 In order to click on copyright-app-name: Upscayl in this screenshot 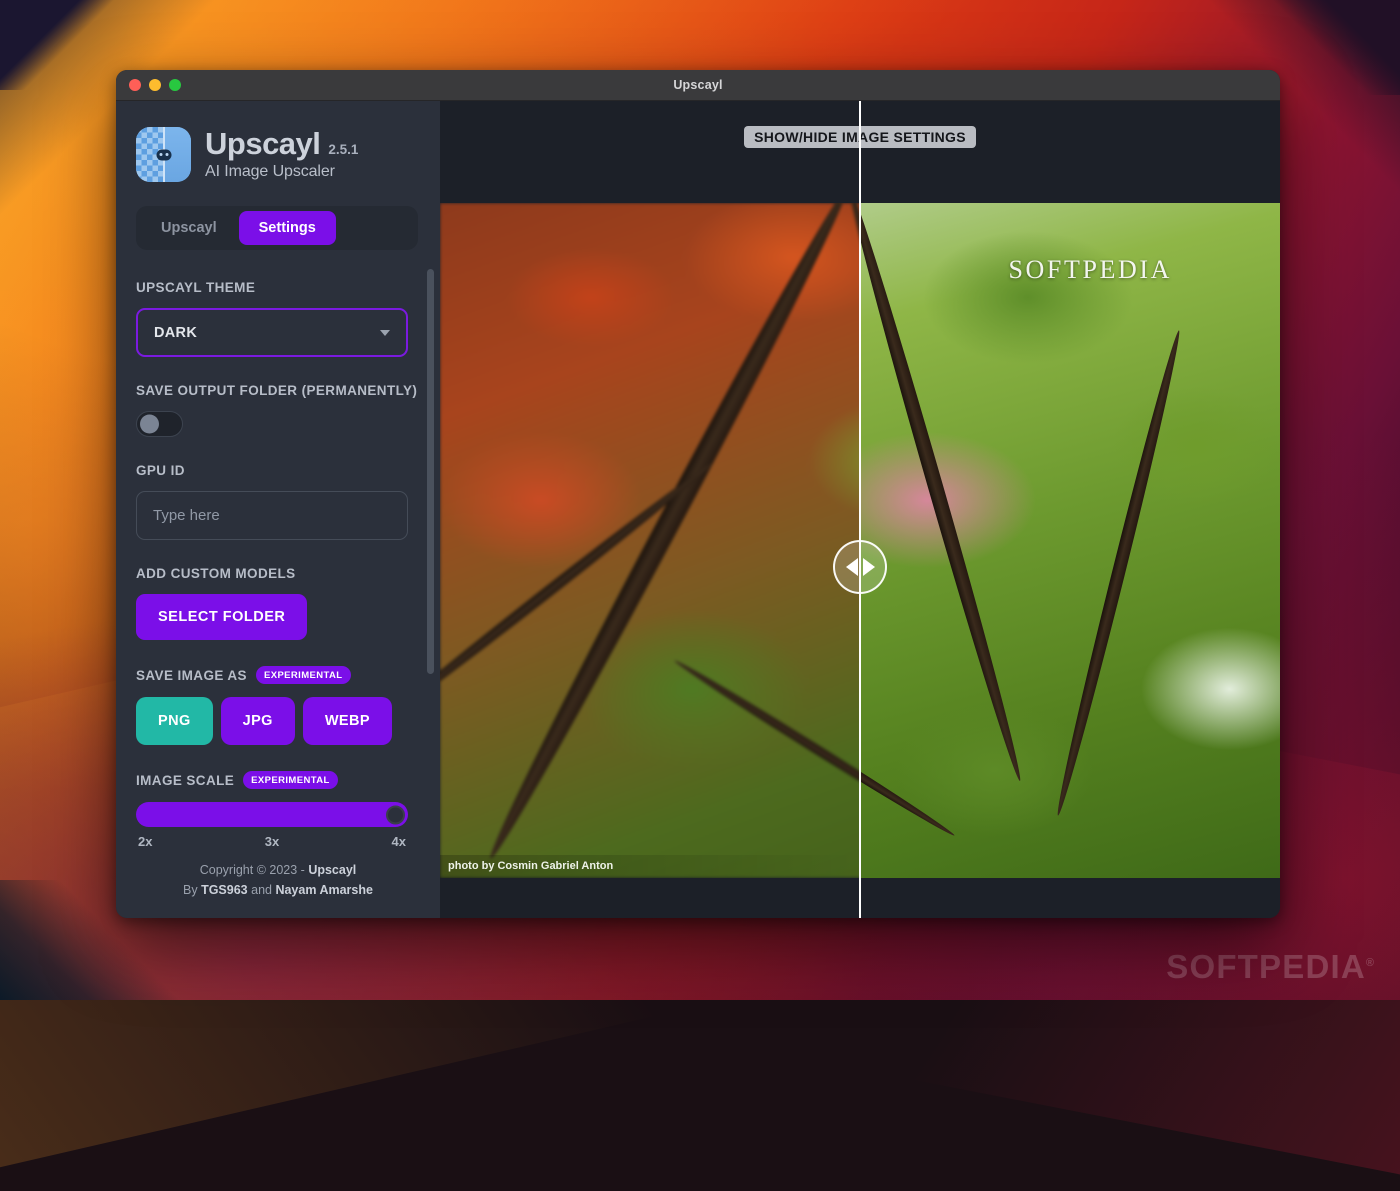, I will do `click(332, 870)`.